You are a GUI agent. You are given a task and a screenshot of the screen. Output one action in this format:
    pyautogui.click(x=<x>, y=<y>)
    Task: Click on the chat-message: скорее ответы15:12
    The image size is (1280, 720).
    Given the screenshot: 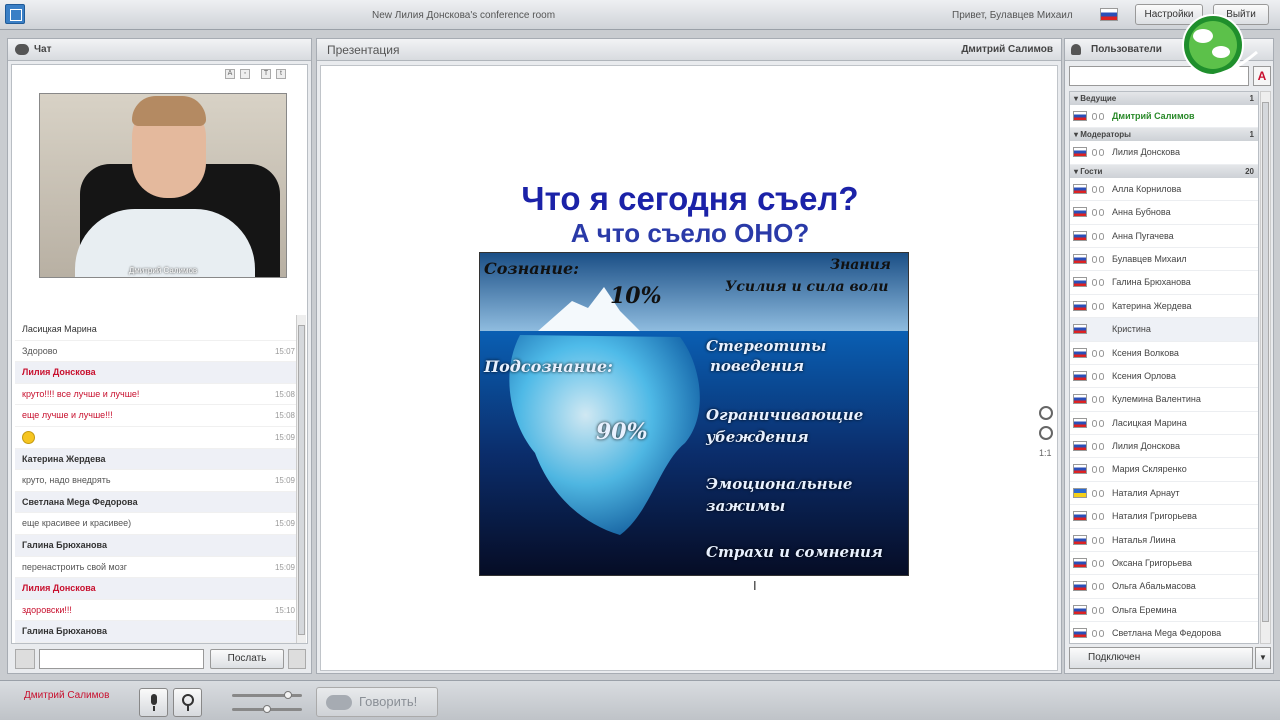 What is the action you would take?
    pyautogui.click(x=158, y=643)
    